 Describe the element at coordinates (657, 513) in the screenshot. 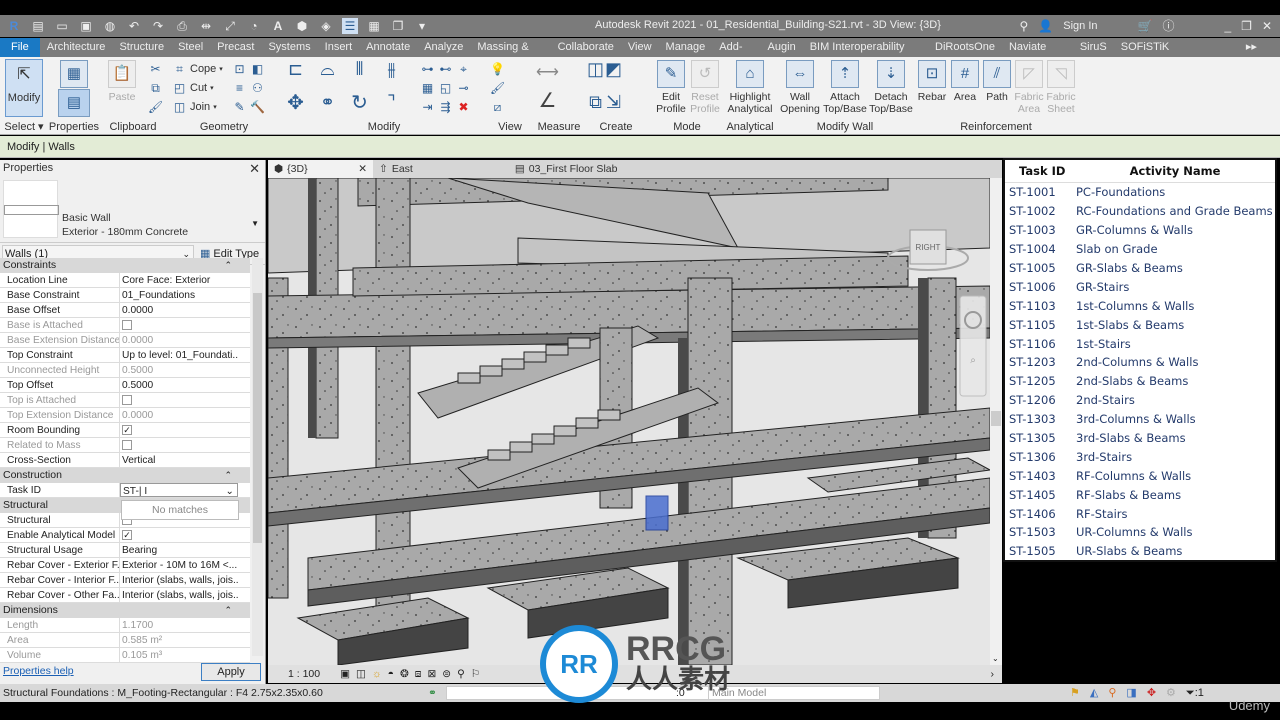

I see `selected-element` at that location.